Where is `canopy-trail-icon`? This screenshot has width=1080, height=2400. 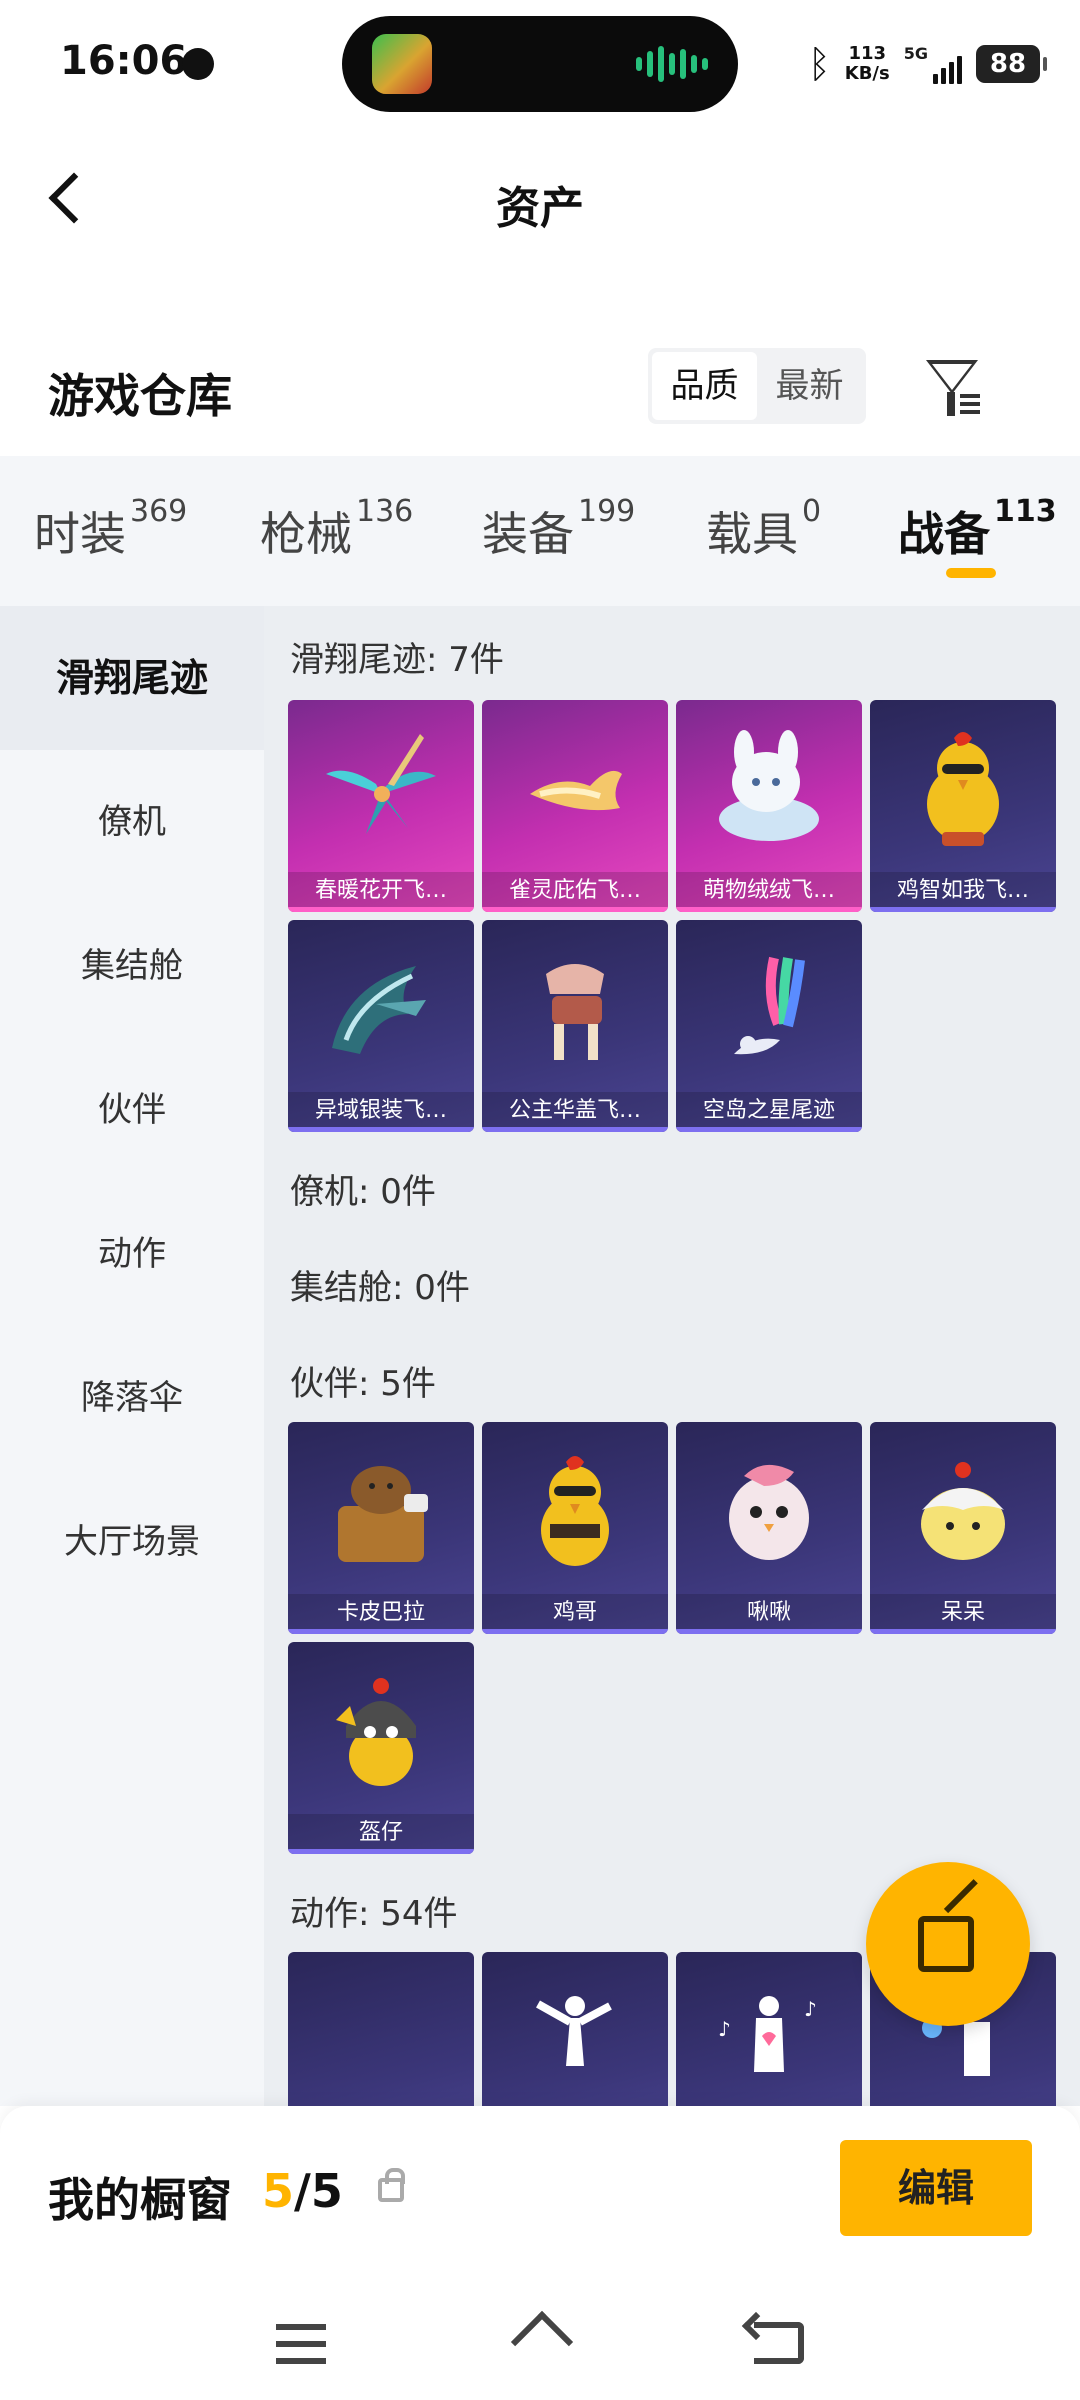 canopy-trail-icon is located at coordinates (575, 1012).